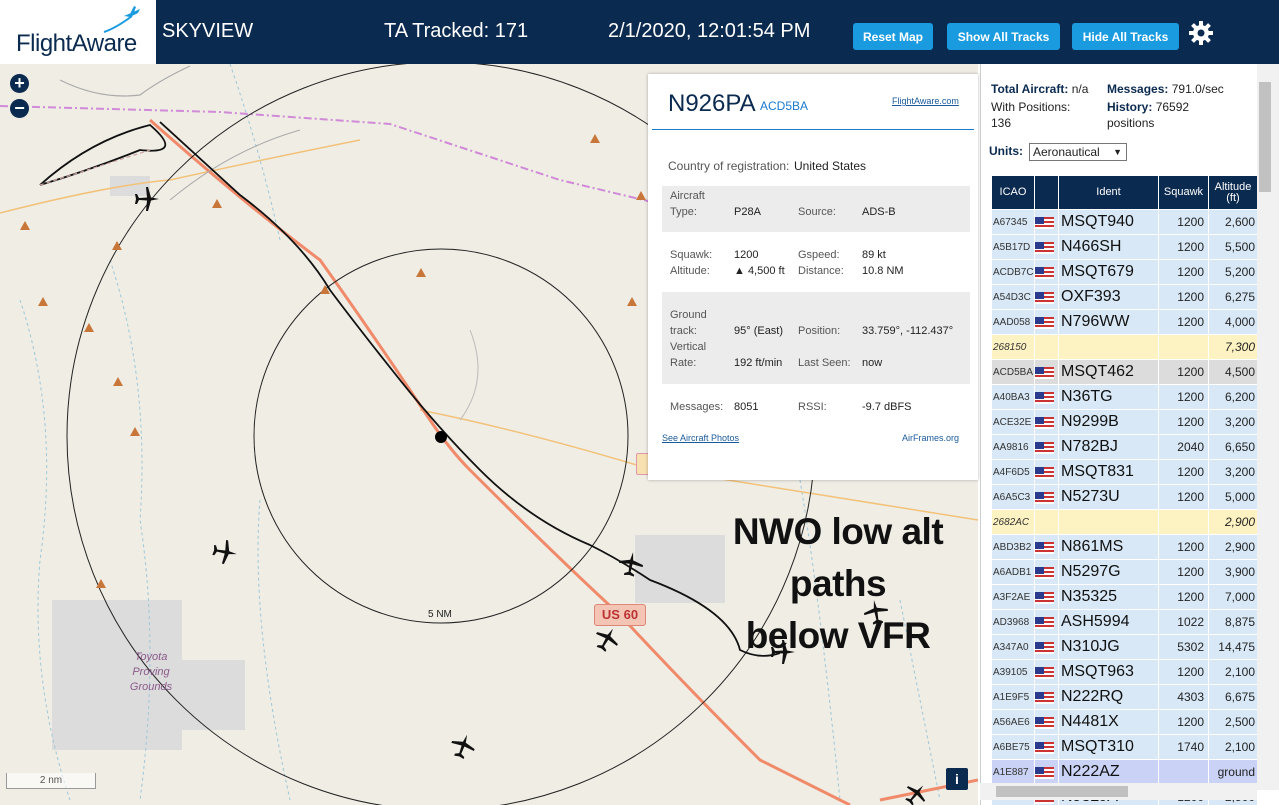 Image resolution: width=1279 pixels, height=805 pixels. What do you see at coordinates (1108, 322) in the screenshot?
I see `ident-cell: N796WW` at bounding box center [1108, 322].